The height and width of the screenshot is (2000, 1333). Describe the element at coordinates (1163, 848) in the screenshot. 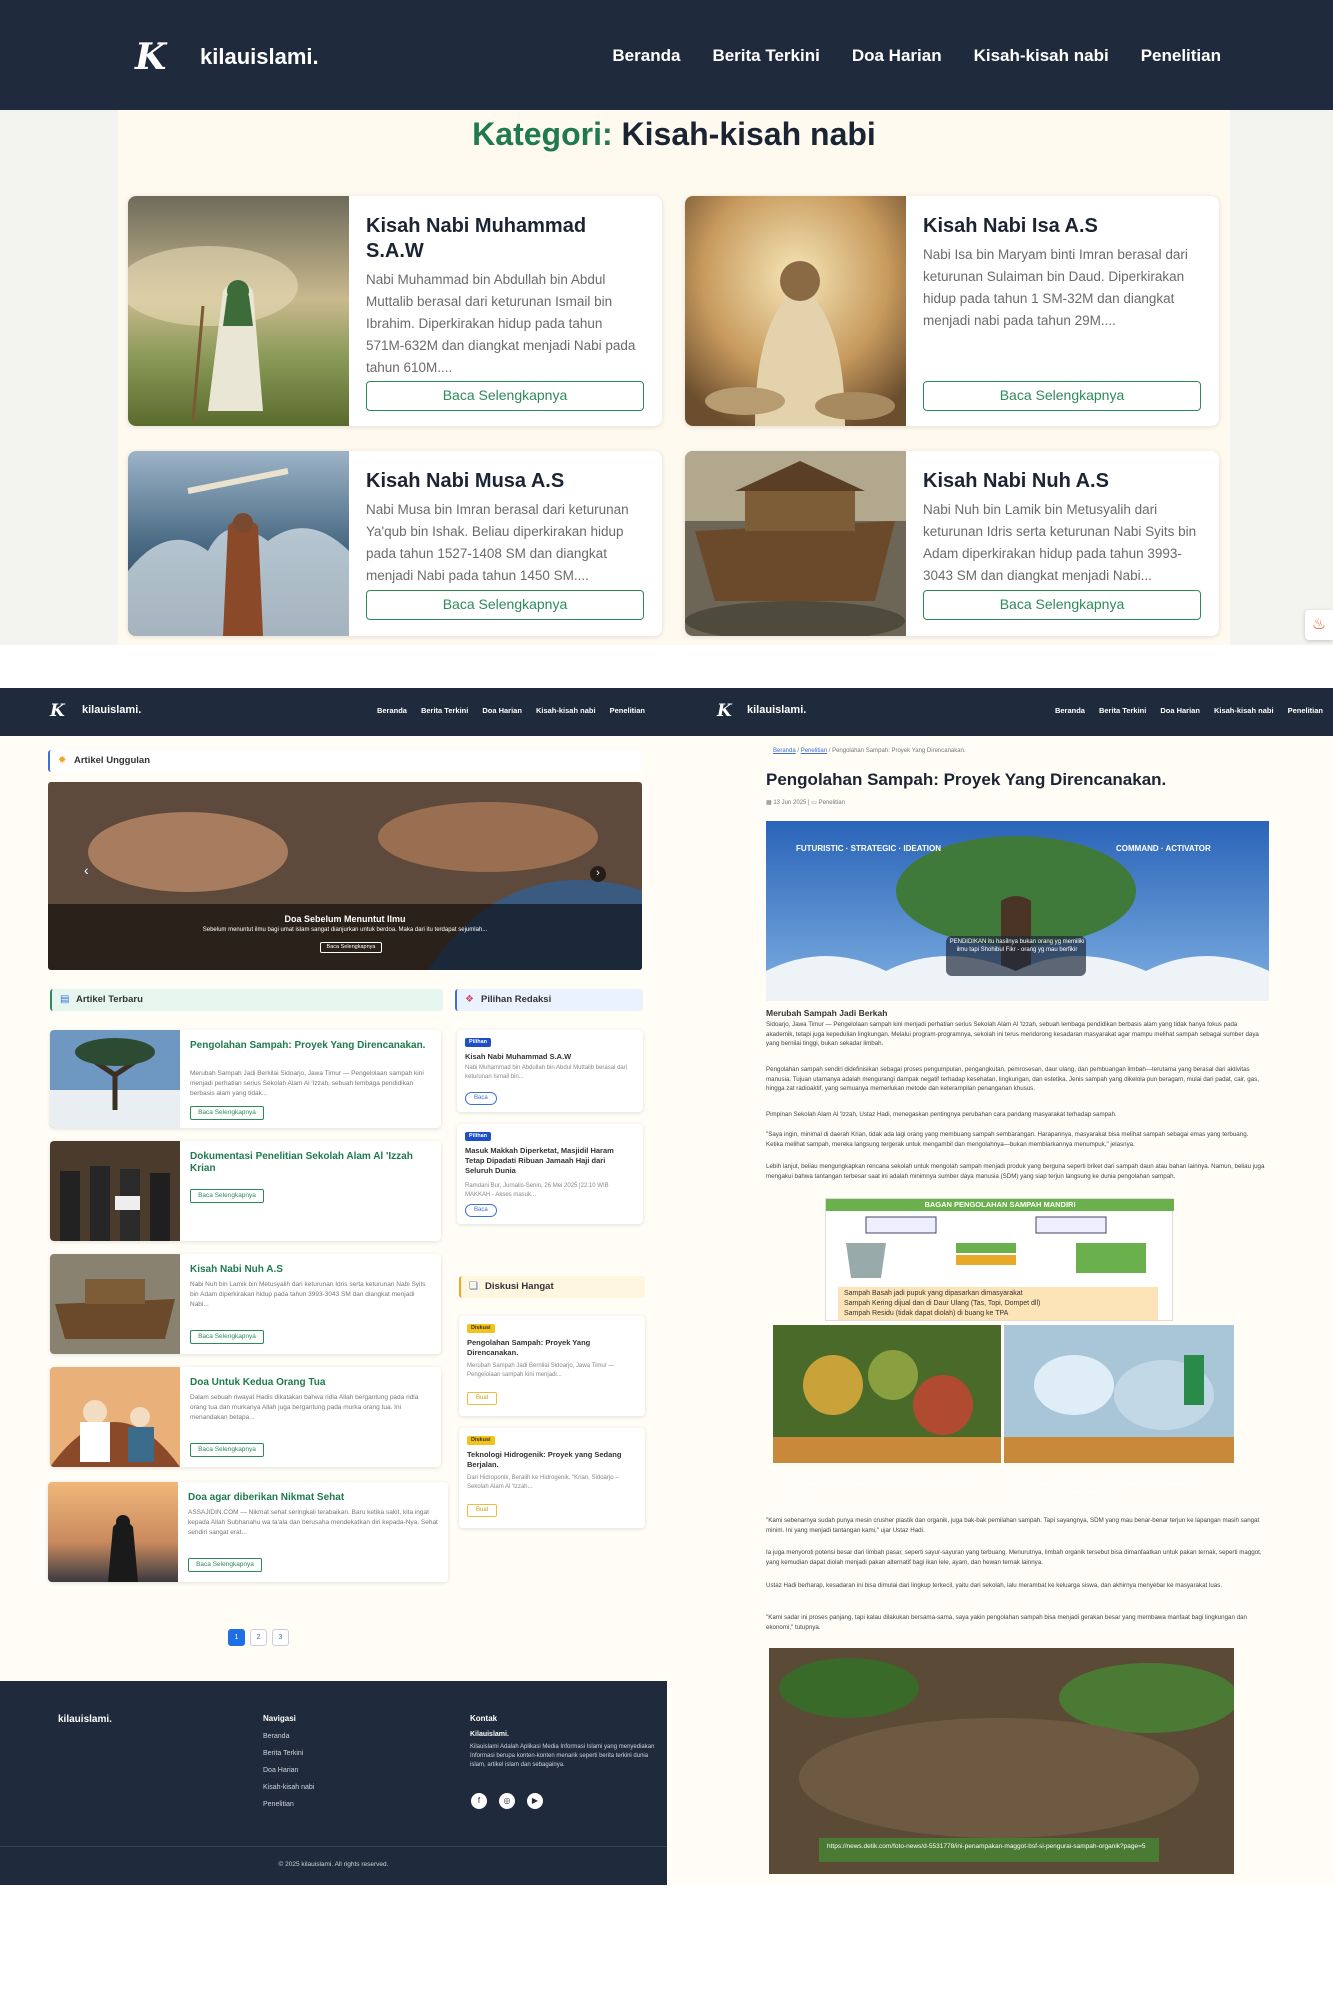

I see `svg-text: COMMAND · ACTIVATOR` at that location.